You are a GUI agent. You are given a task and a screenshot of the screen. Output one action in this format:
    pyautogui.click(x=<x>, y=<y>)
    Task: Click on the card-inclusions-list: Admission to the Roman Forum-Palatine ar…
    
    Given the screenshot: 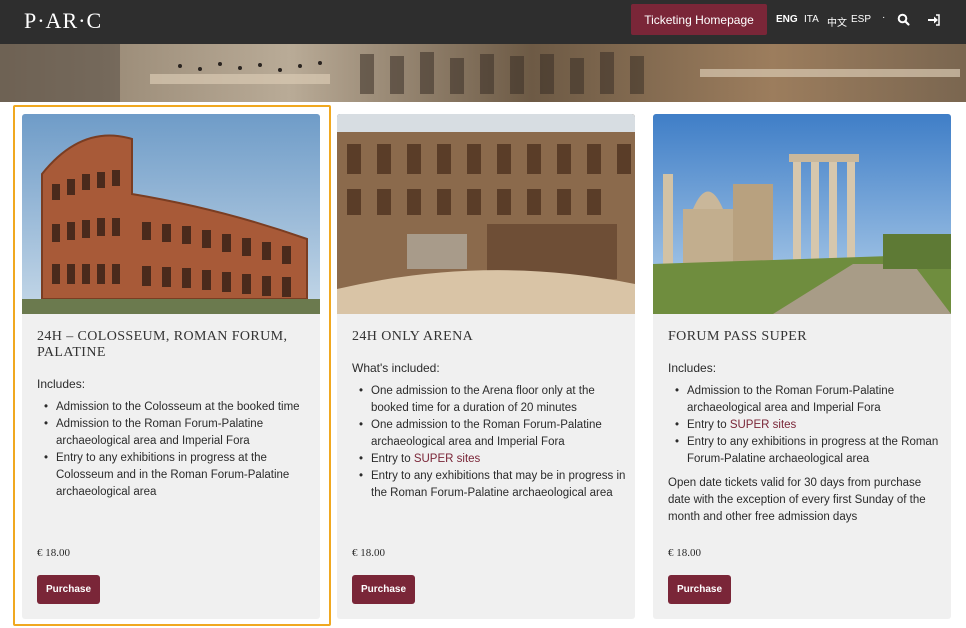 What is the action you would take?
    pyautogui.click(x=805, y=425)
    